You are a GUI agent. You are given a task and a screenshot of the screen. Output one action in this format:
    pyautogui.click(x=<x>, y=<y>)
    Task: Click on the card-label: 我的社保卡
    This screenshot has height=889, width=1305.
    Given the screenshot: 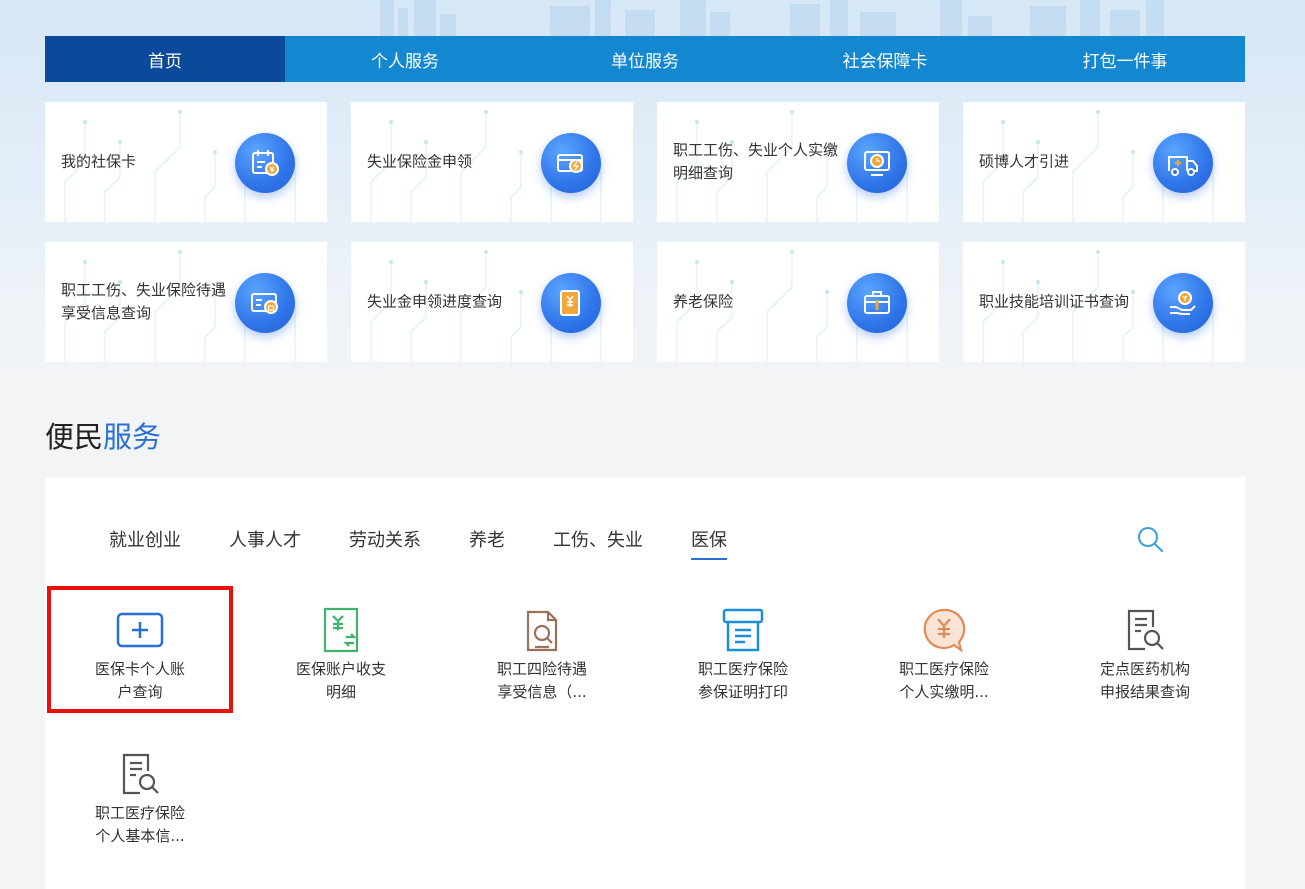 What is the action you would take?
    pyautogui.click(x=99, y=161)
    